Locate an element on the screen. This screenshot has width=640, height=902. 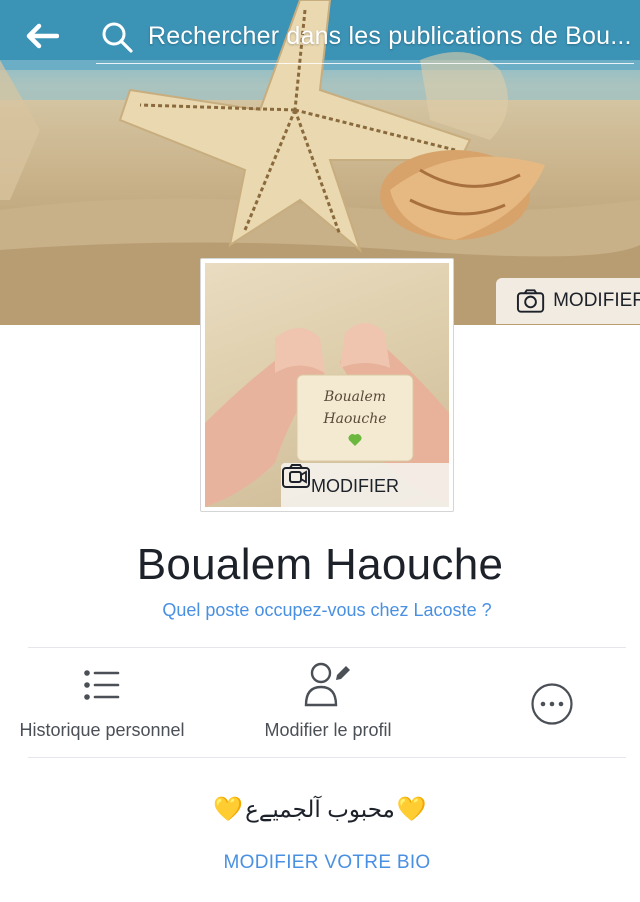
edit-bio-button: MODIFIER VOTRE BIO is located at coordinates (320, 863).